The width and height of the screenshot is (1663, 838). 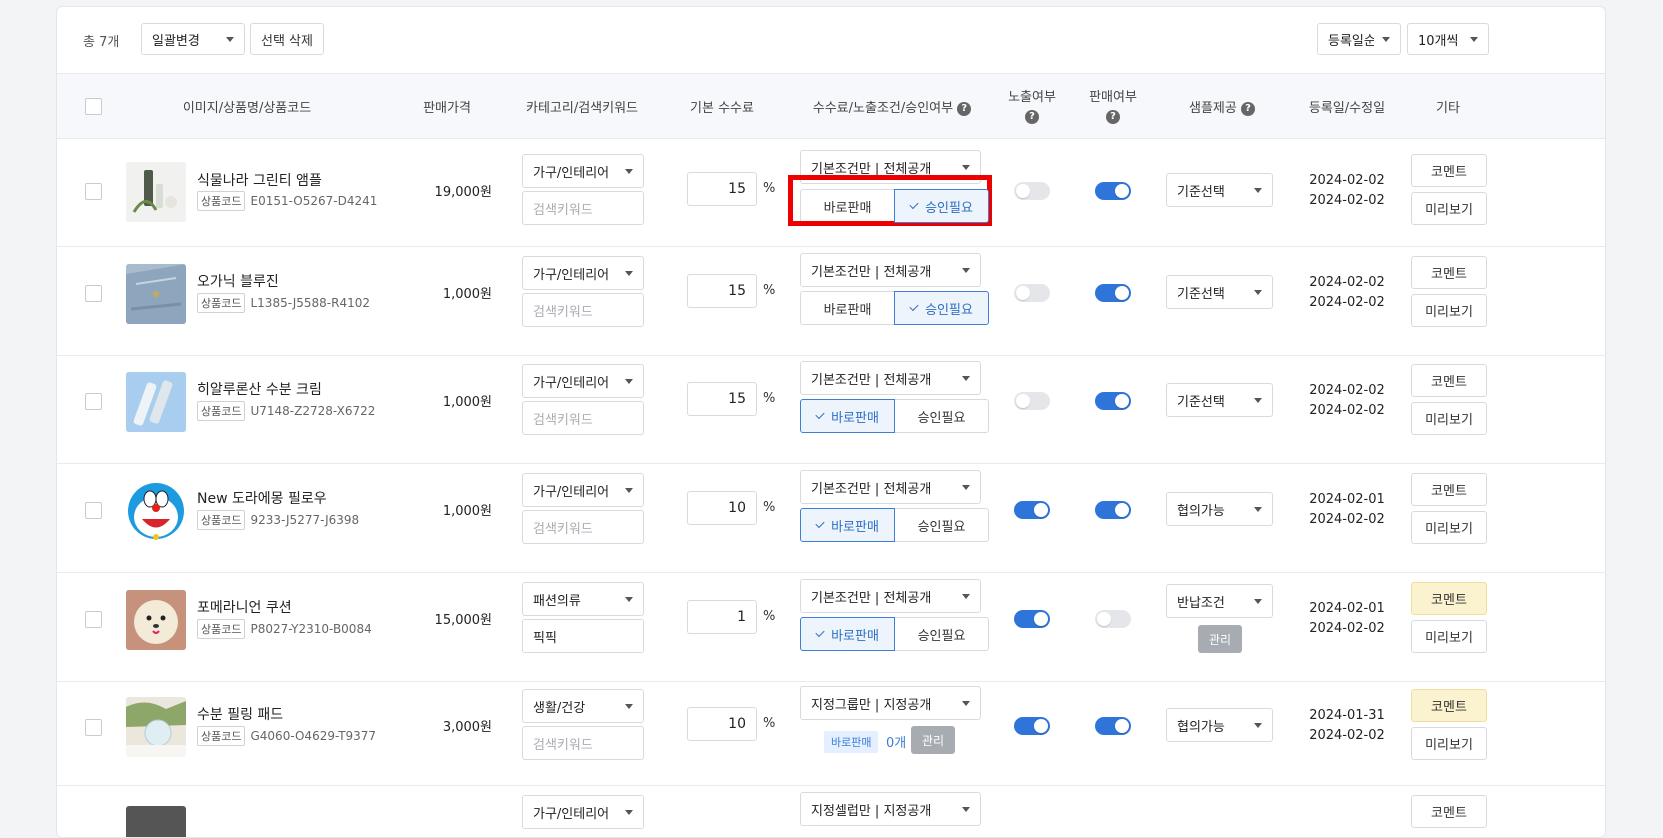 What do you see at coordinates (93, 106) in the screenshot?
I see `select-all-checkbox` at bounding box center [93, 106].